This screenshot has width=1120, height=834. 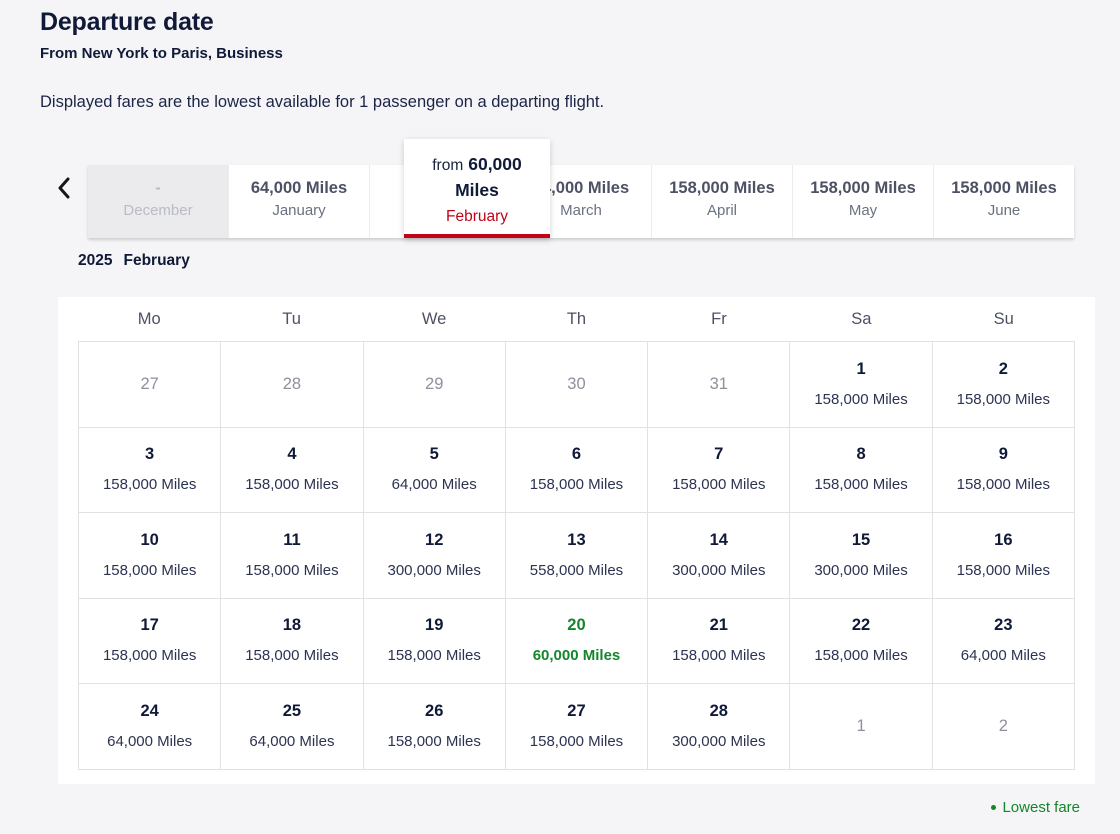 What do you see at coordinates (477, 188) in the screenshot?
I see `month-tab-selected: from 60,000 Miles February` at bounding box center [477, 188].